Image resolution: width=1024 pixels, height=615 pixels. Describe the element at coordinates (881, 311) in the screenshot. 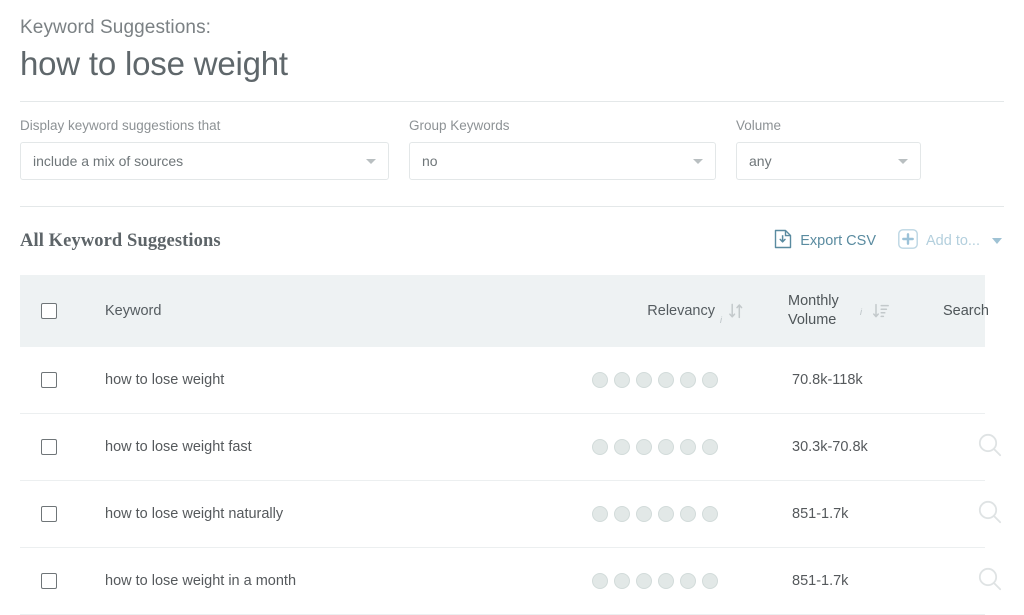

I see `sort-descending-icon` at that location.